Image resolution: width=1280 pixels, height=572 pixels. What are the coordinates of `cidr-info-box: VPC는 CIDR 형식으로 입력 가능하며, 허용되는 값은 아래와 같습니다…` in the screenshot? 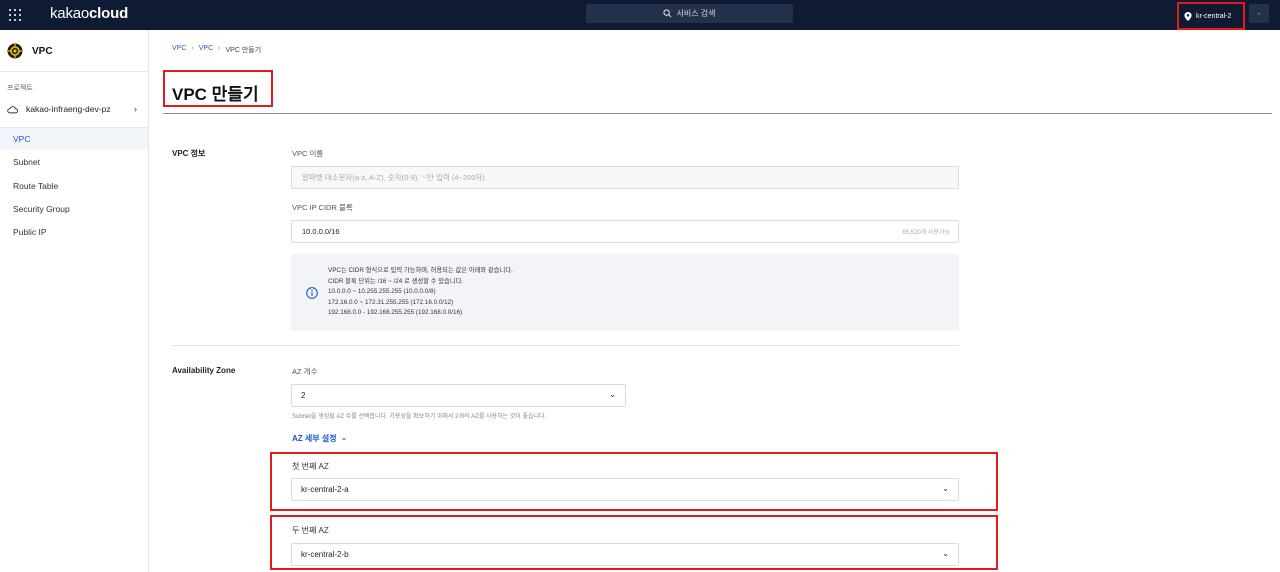 It's located at (625, 292).